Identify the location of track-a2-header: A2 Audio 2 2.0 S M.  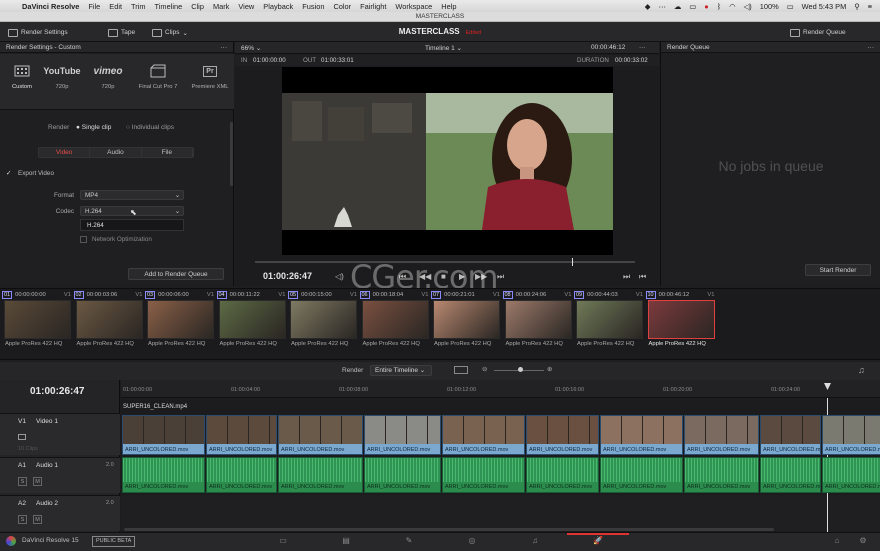
(60, 513).